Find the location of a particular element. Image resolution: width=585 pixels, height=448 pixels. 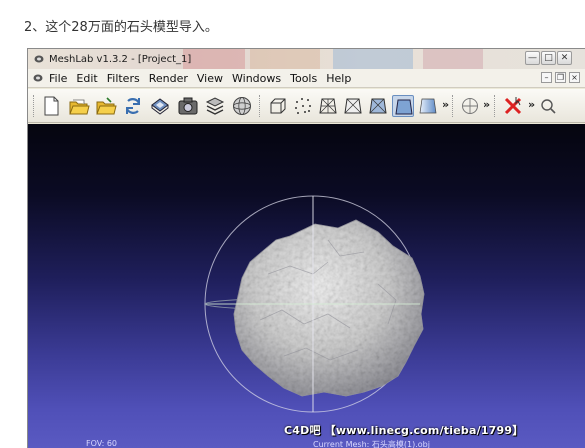

open-folder-icon is located at coordinates (106, 106).